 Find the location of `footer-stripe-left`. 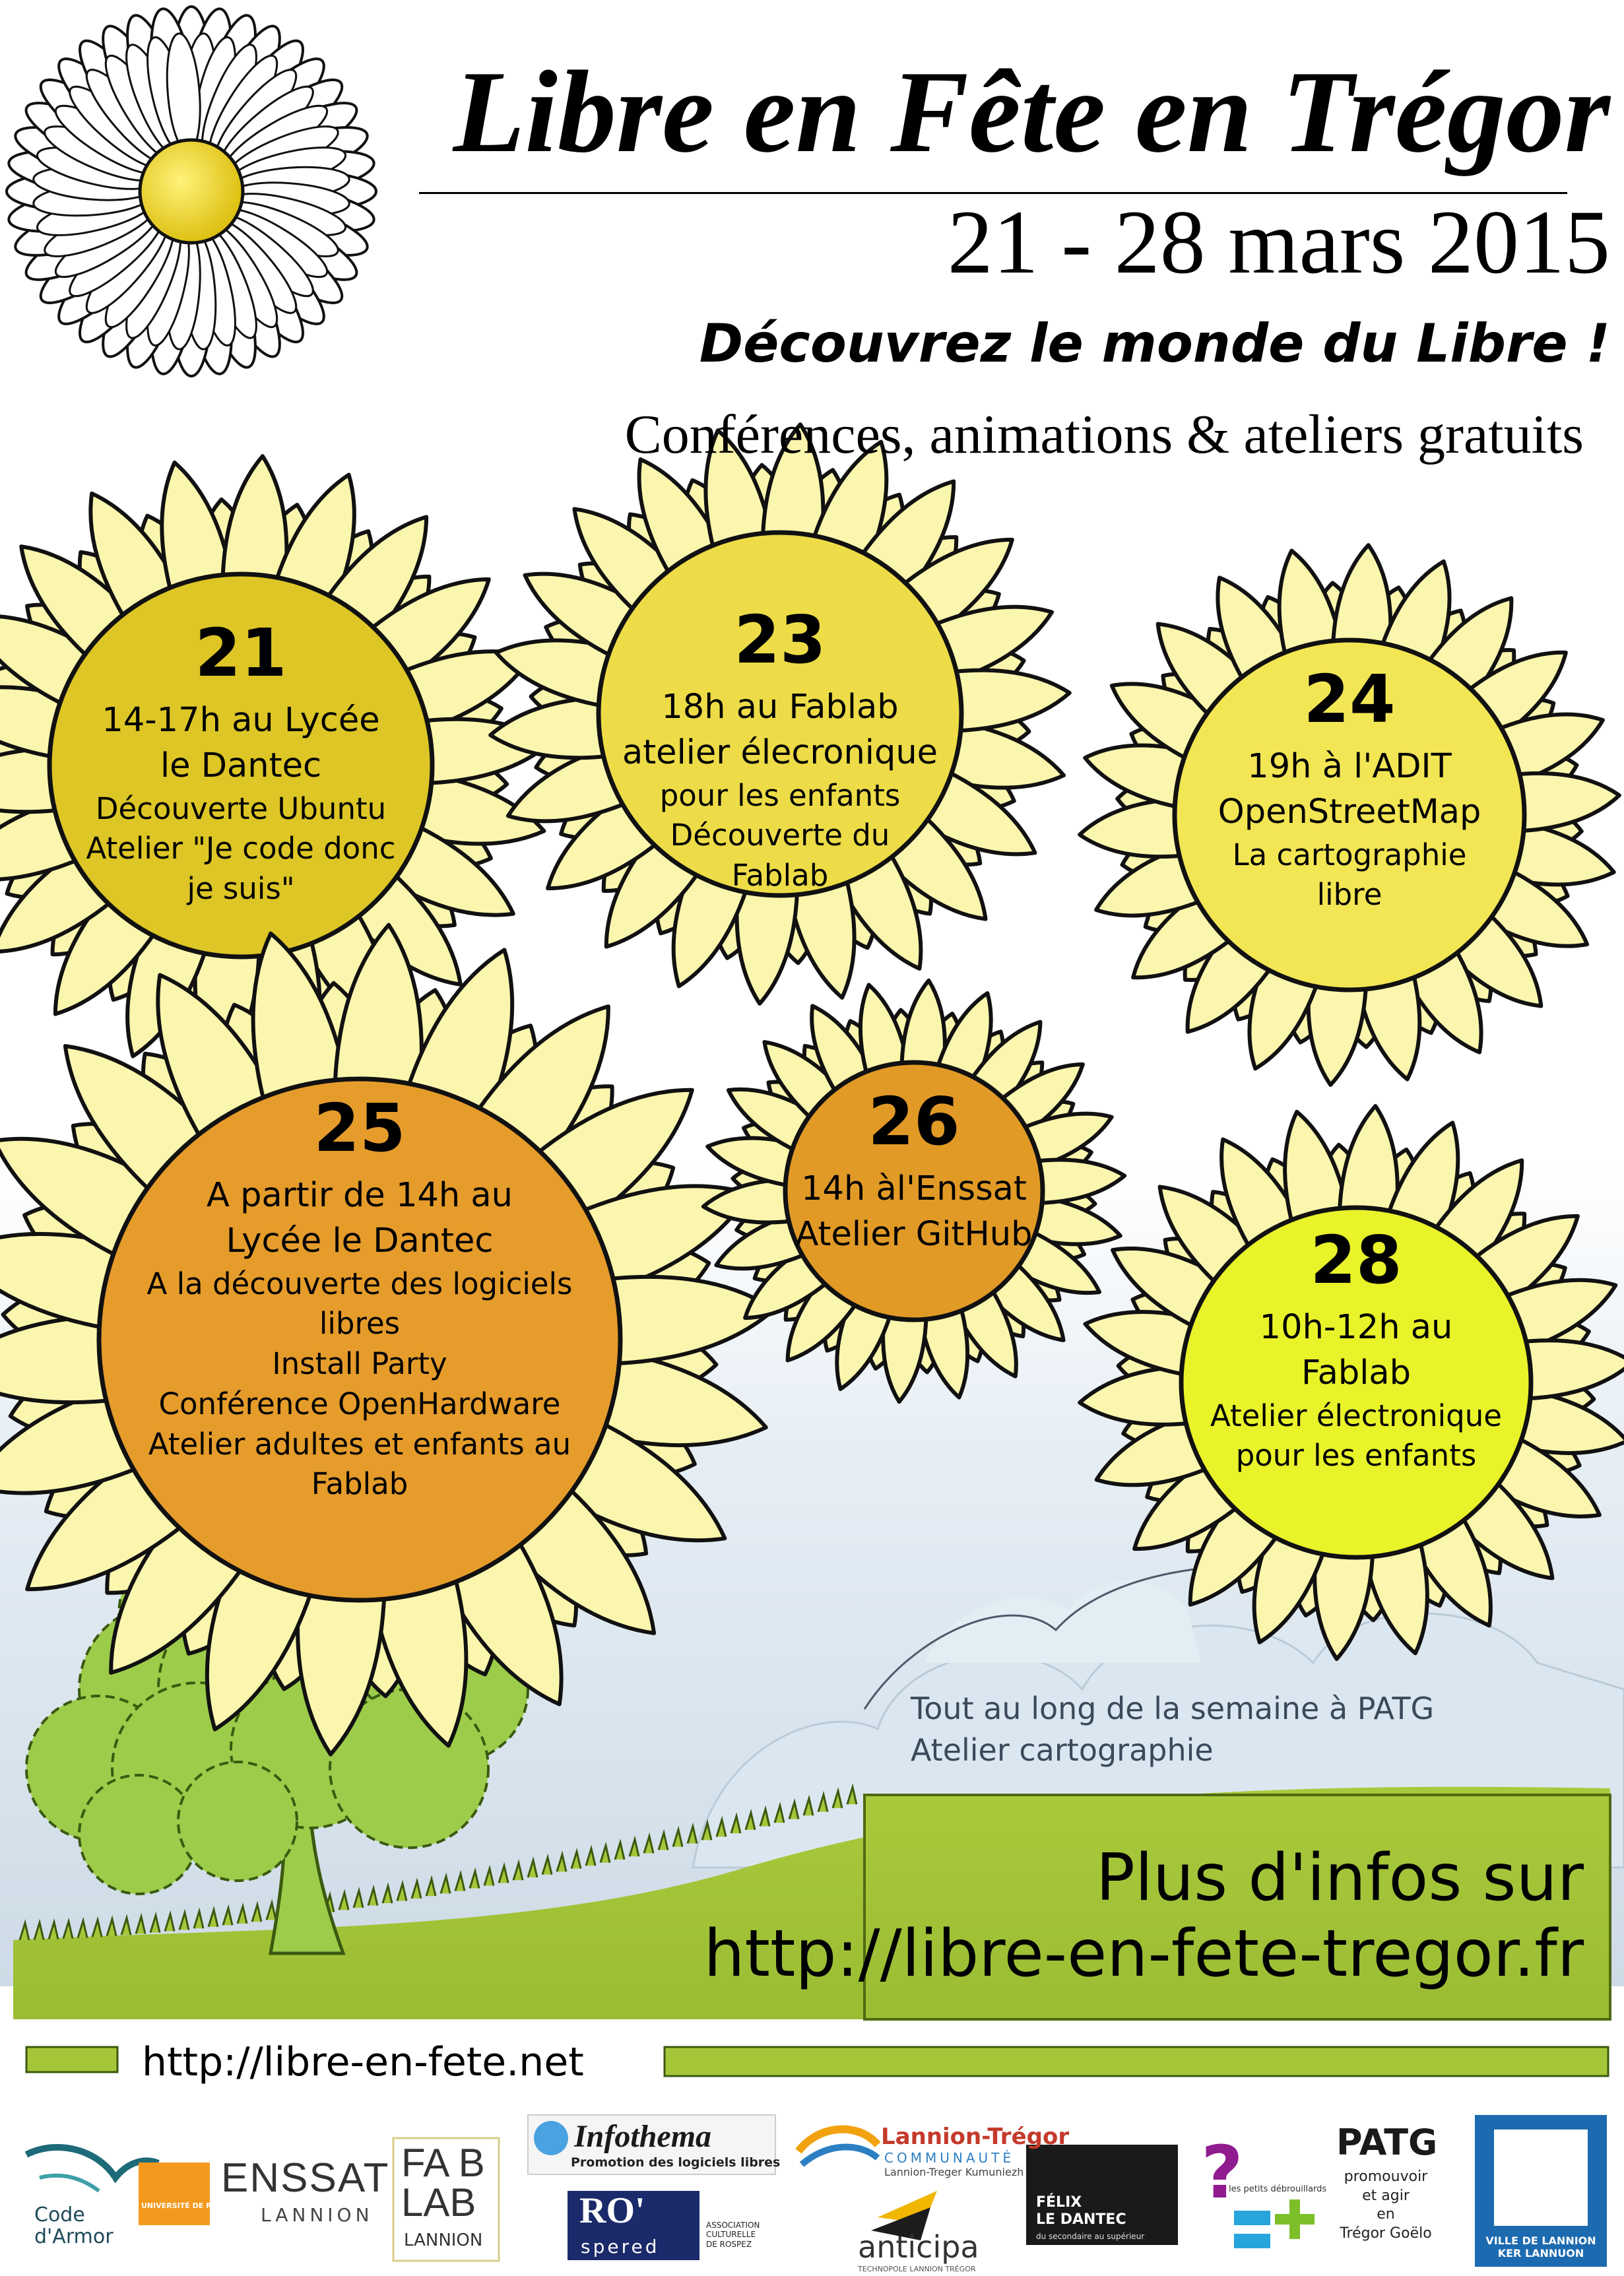

footer-stripe-left is located at coordinates (72, 2059).